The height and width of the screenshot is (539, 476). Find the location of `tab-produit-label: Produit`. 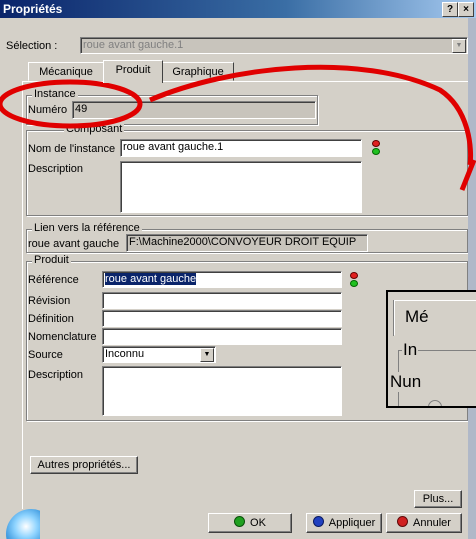

tab-produit-label: Produit is located at coordinates (133, 70).